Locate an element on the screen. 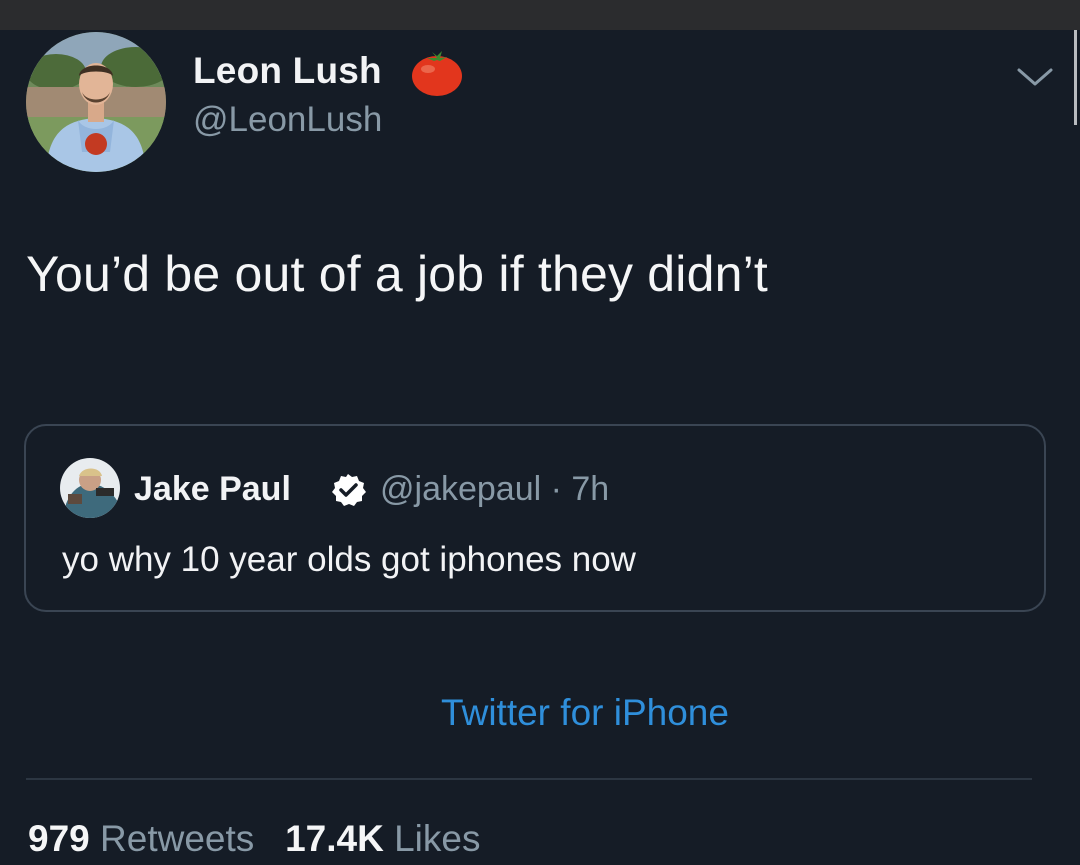 The width and height of the screenshot is (1080, 865). retweets-count: 979 is located at coordinates (59, 838).